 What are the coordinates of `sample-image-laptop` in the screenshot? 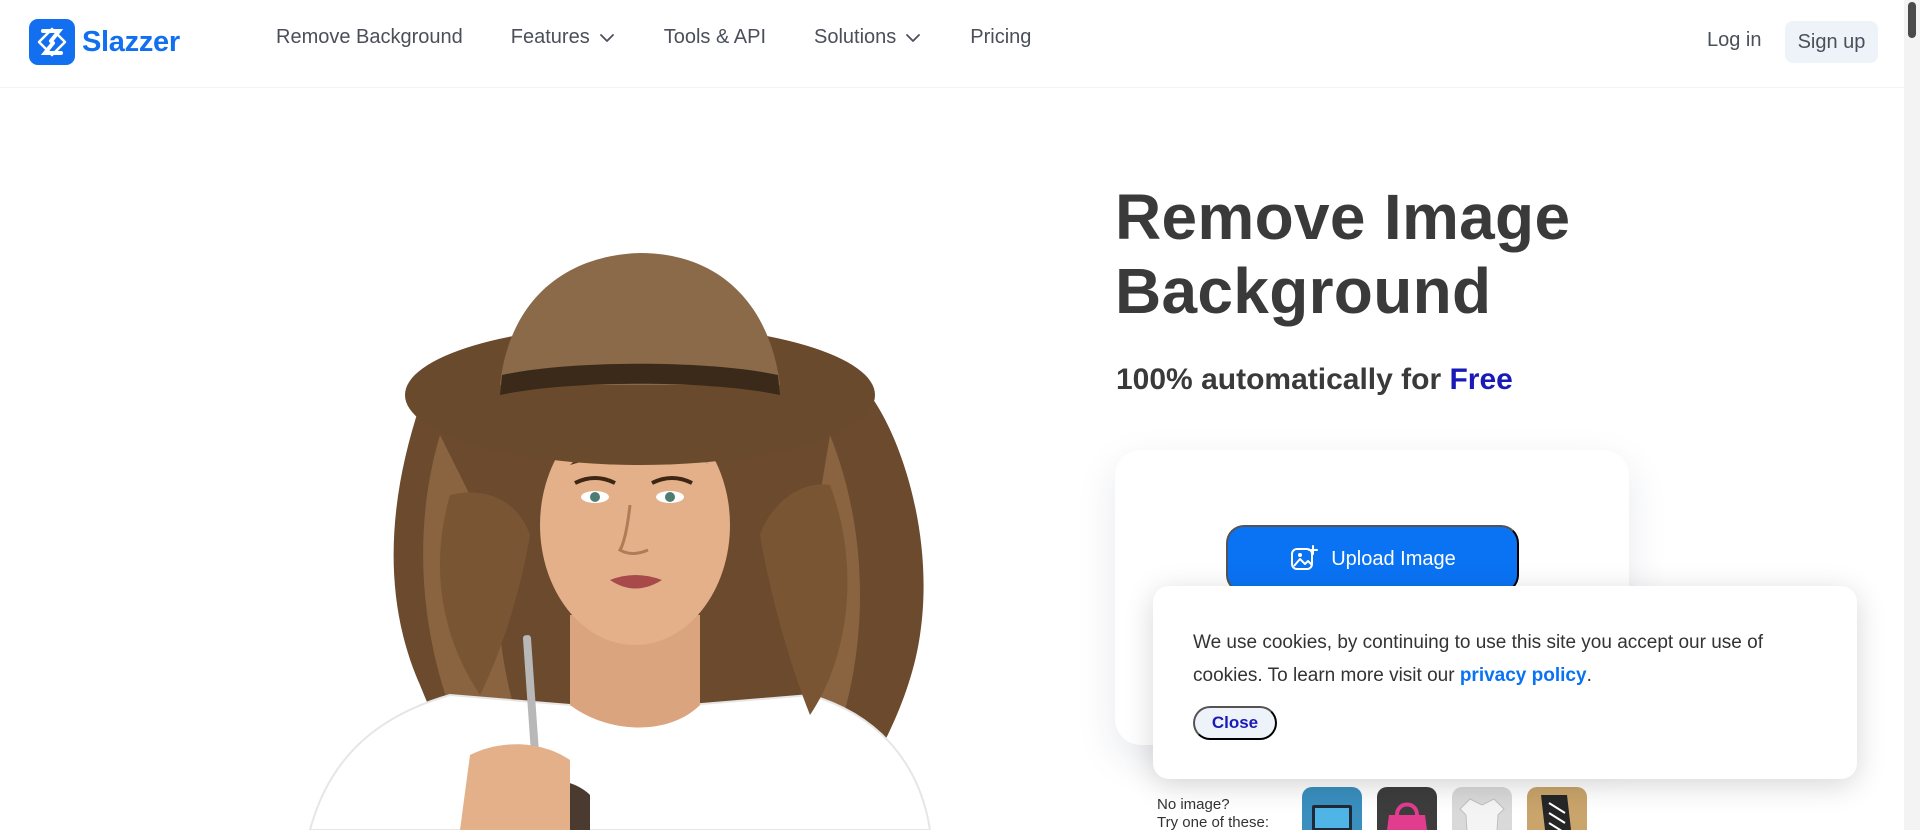 It's located at (1332, 808).